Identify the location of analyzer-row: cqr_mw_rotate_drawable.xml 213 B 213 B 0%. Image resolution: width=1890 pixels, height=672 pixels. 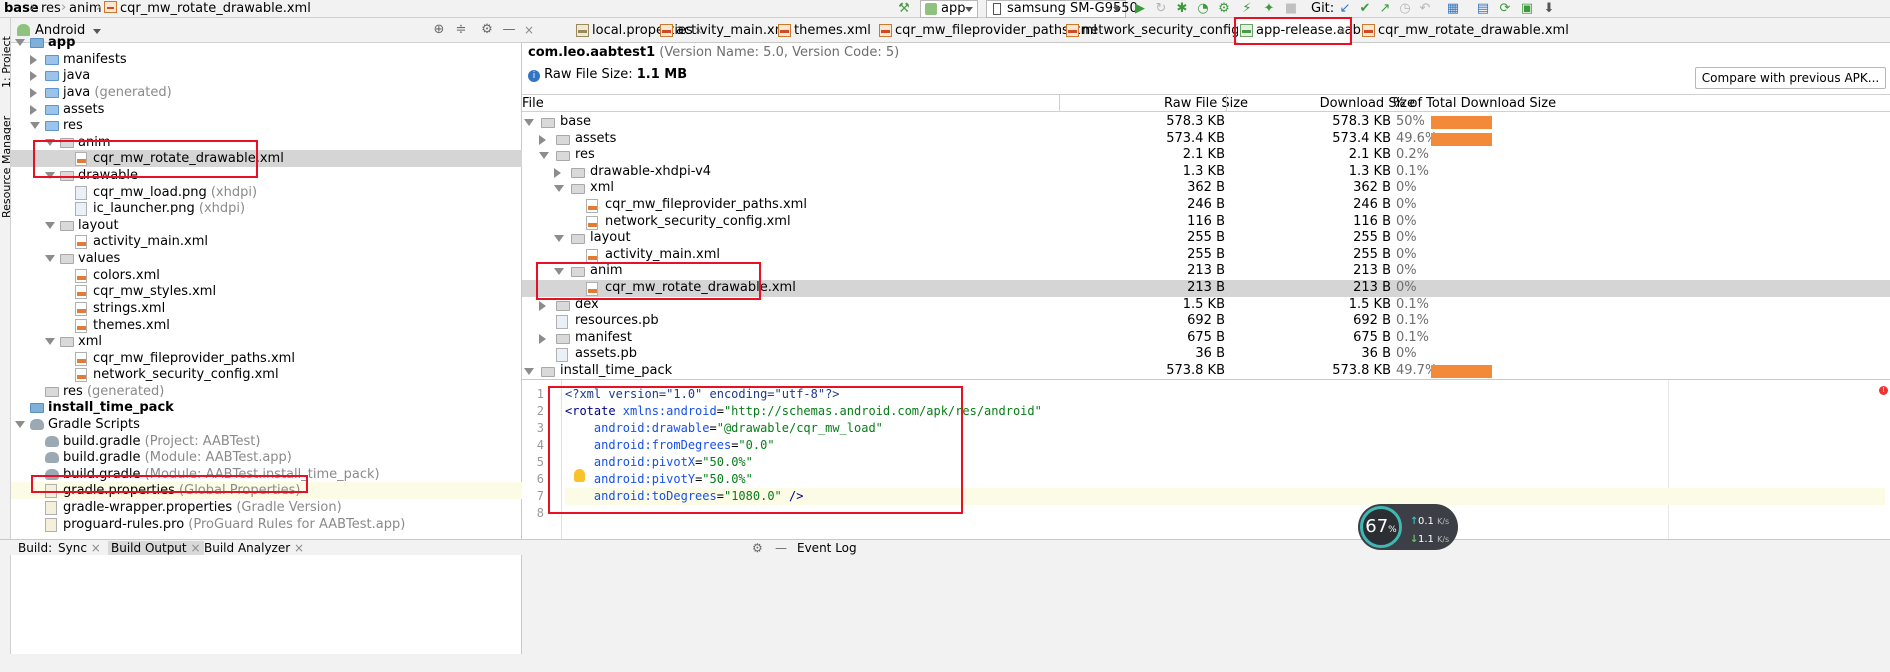
(1206, 288).